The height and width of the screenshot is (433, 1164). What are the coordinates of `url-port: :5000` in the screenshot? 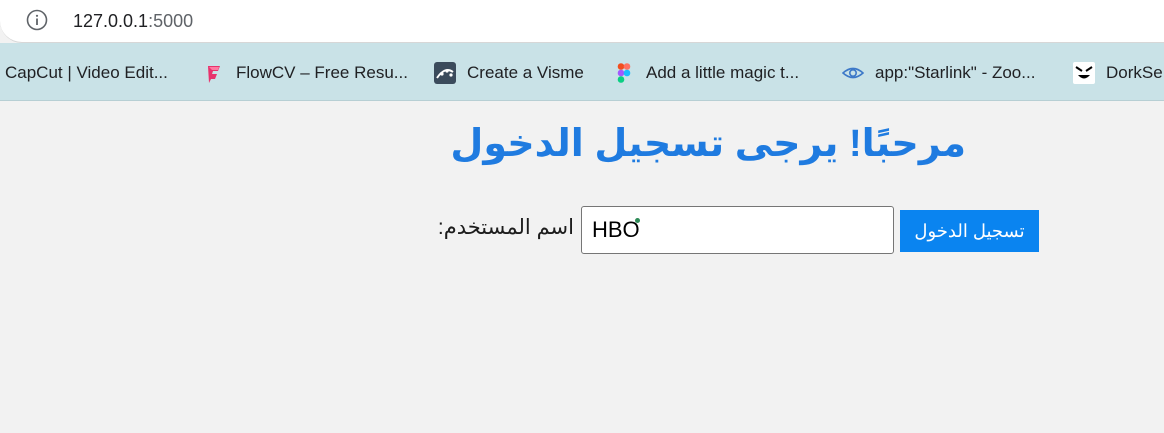 It's located at (171, 21).